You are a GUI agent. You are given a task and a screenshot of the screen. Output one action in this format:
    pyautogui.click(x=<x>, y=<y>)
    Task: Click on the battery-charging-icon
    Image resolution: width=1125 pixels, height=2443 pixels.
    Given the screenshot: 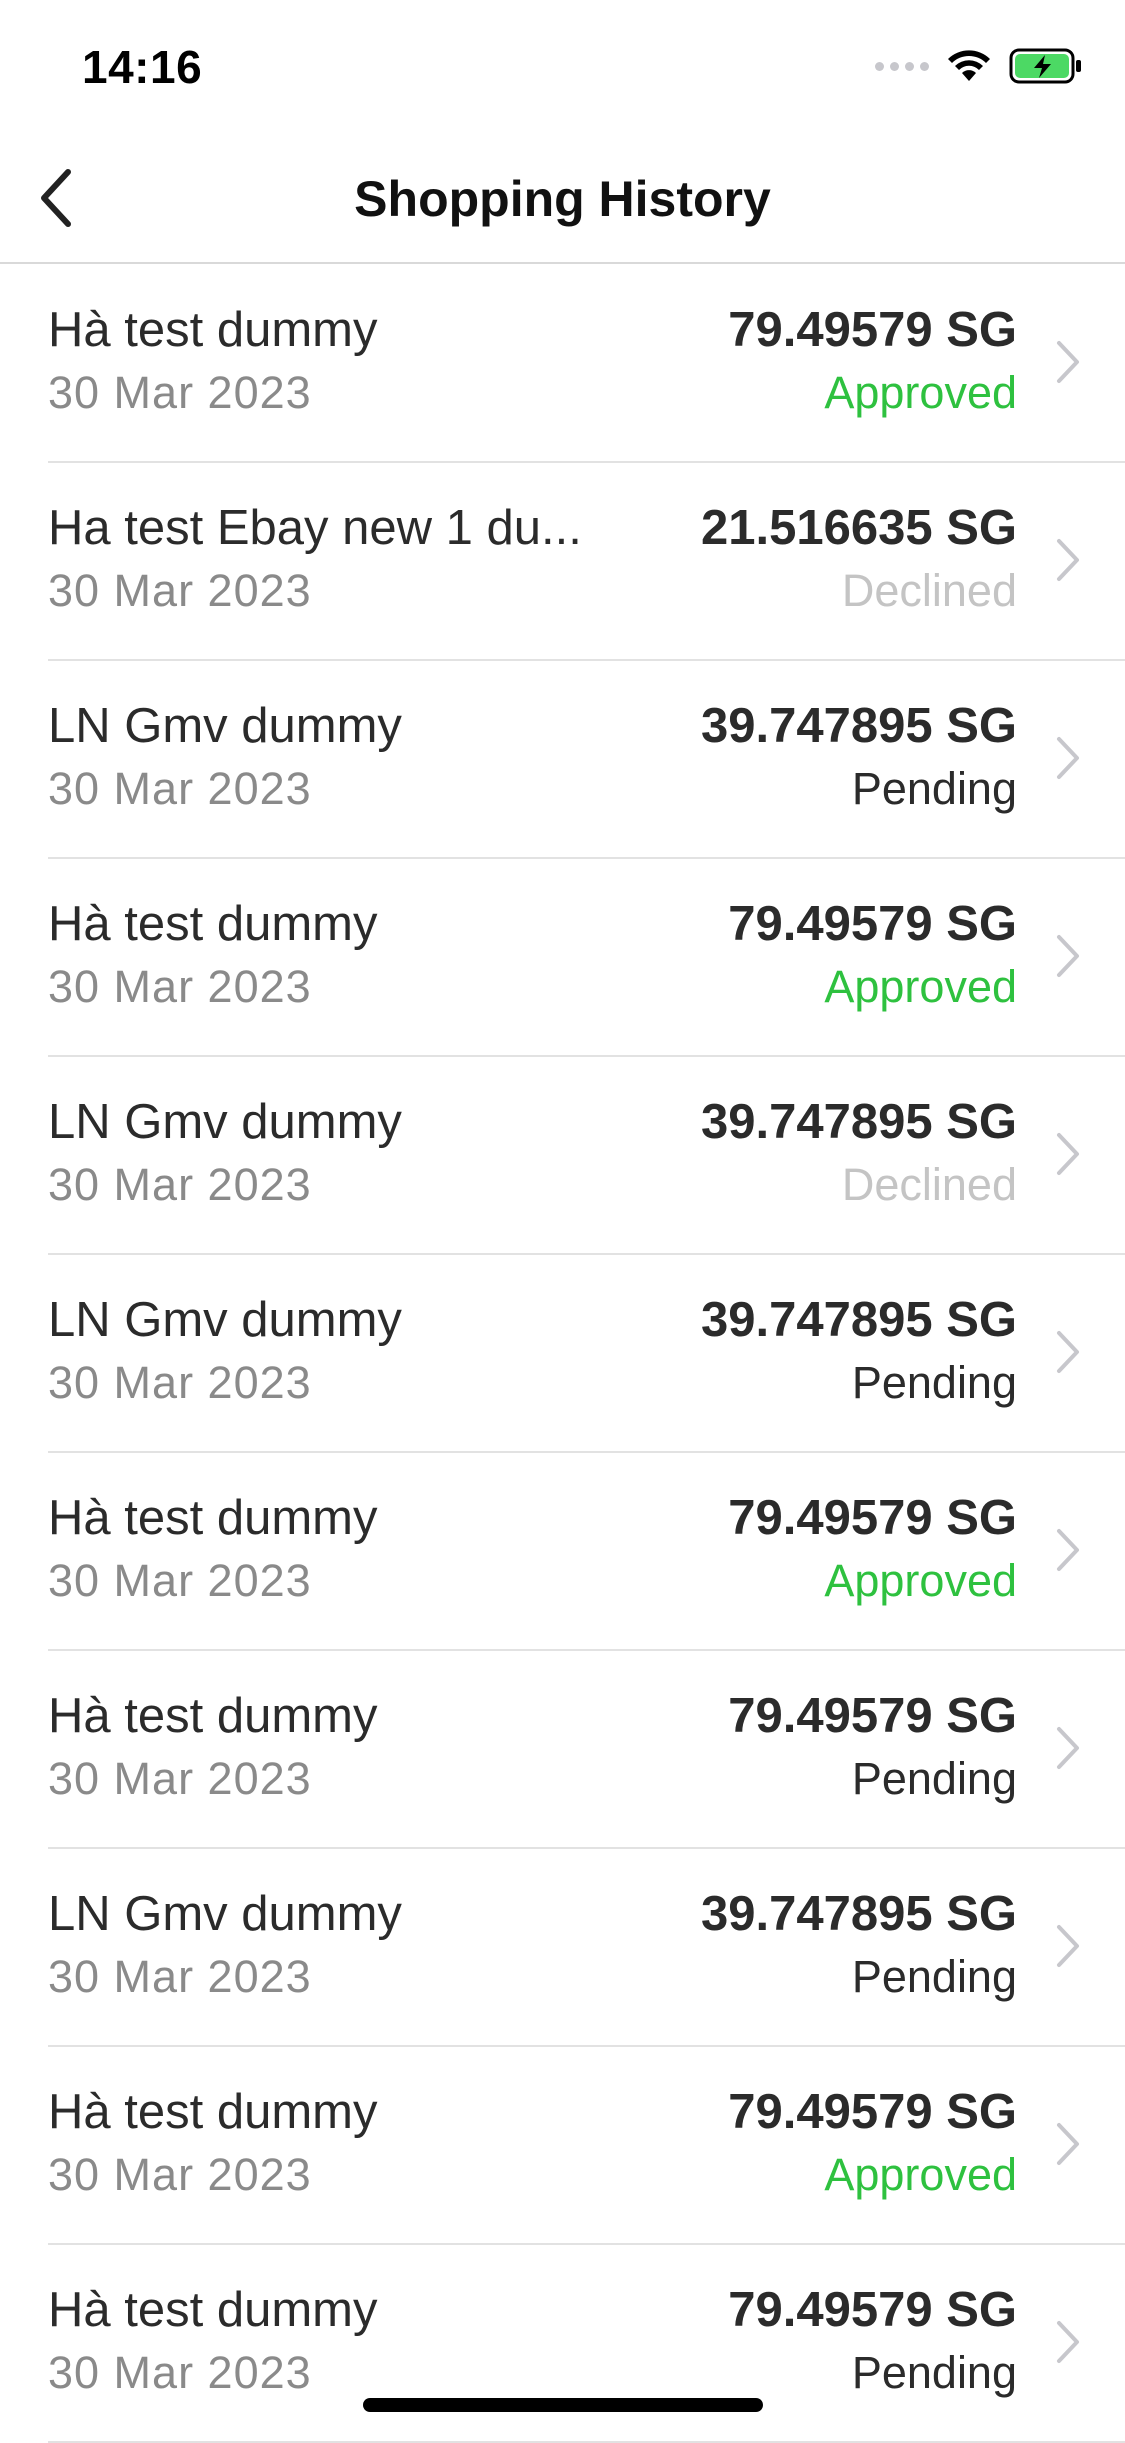 What is the action you would take?
    pyautogui.click(x=1045, y=66)
    